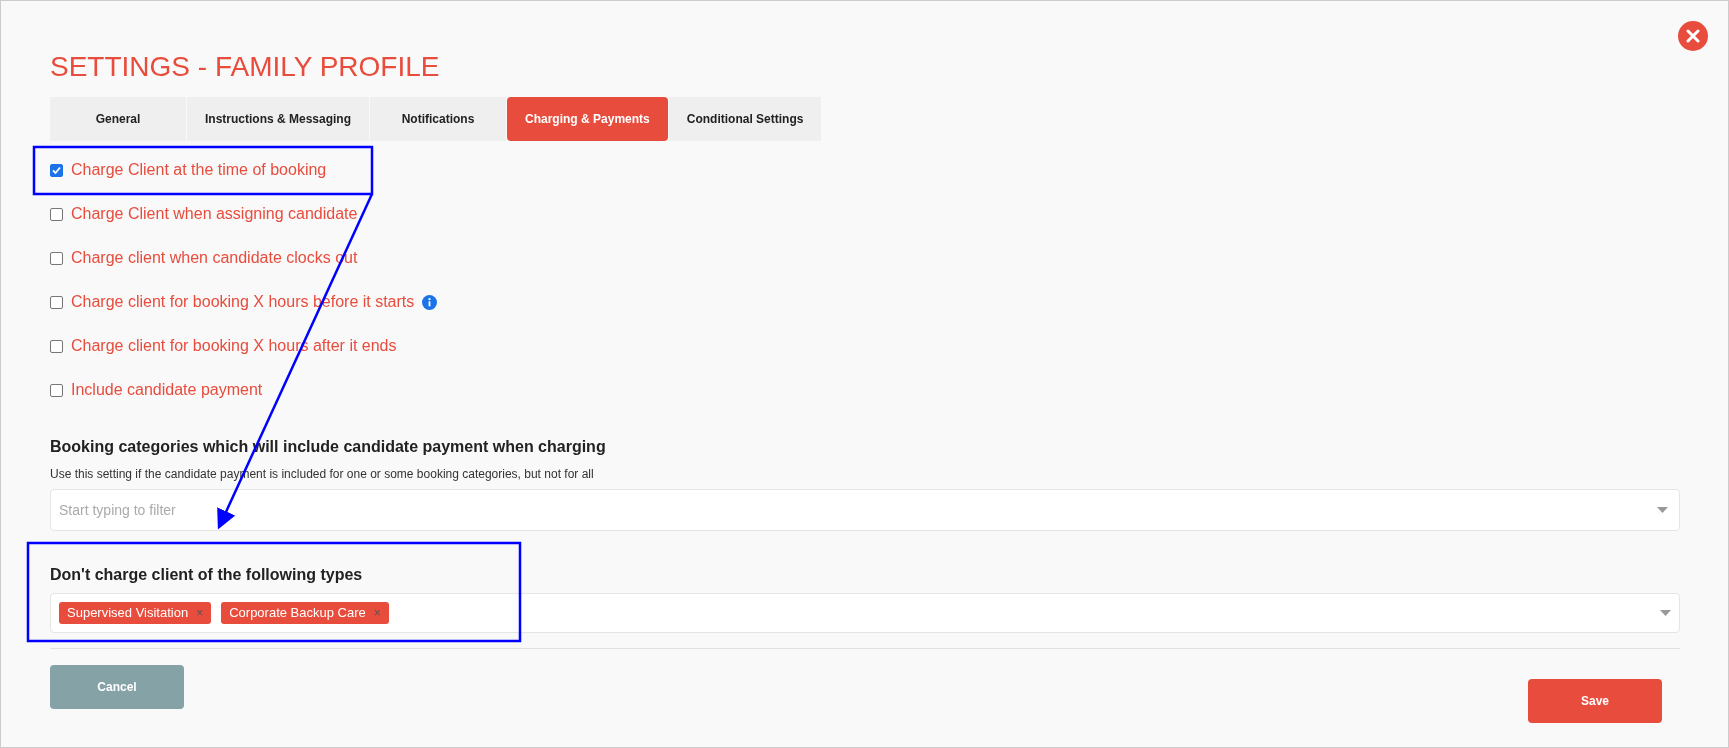 The width and height of the screenshot is (1729, 748). What do you see at coordinates (865, 613) in the screenshot?
I see `types-select-field: Supervised Visitation × Corporate Backup Care ×` at bounding box center [865, 613].